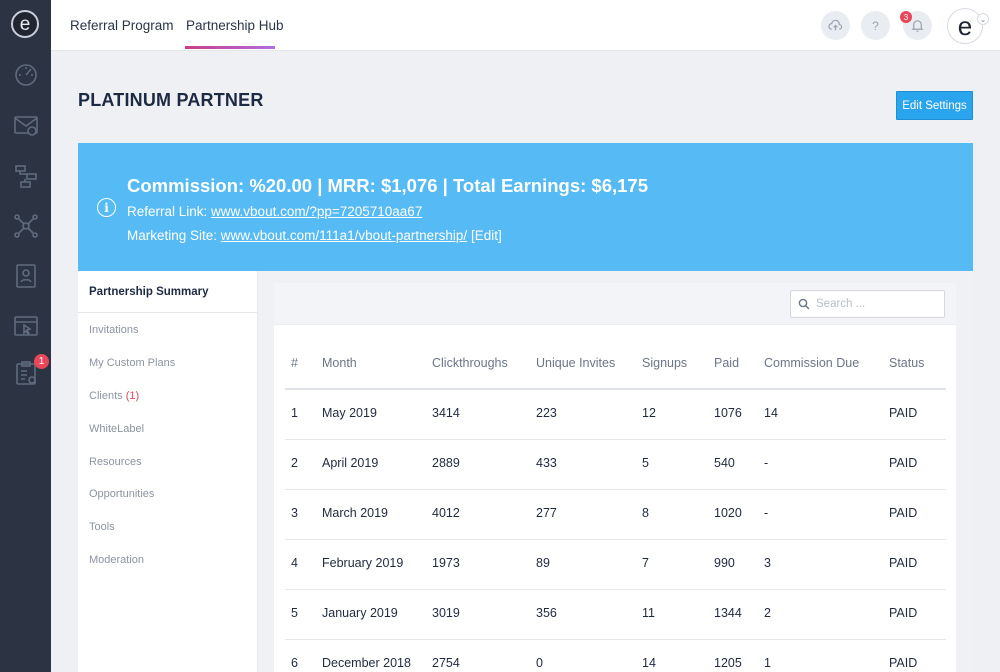 The width and height of the screenshot is (1000, 672). I want to click on info-icon: i, so click(106, 207).